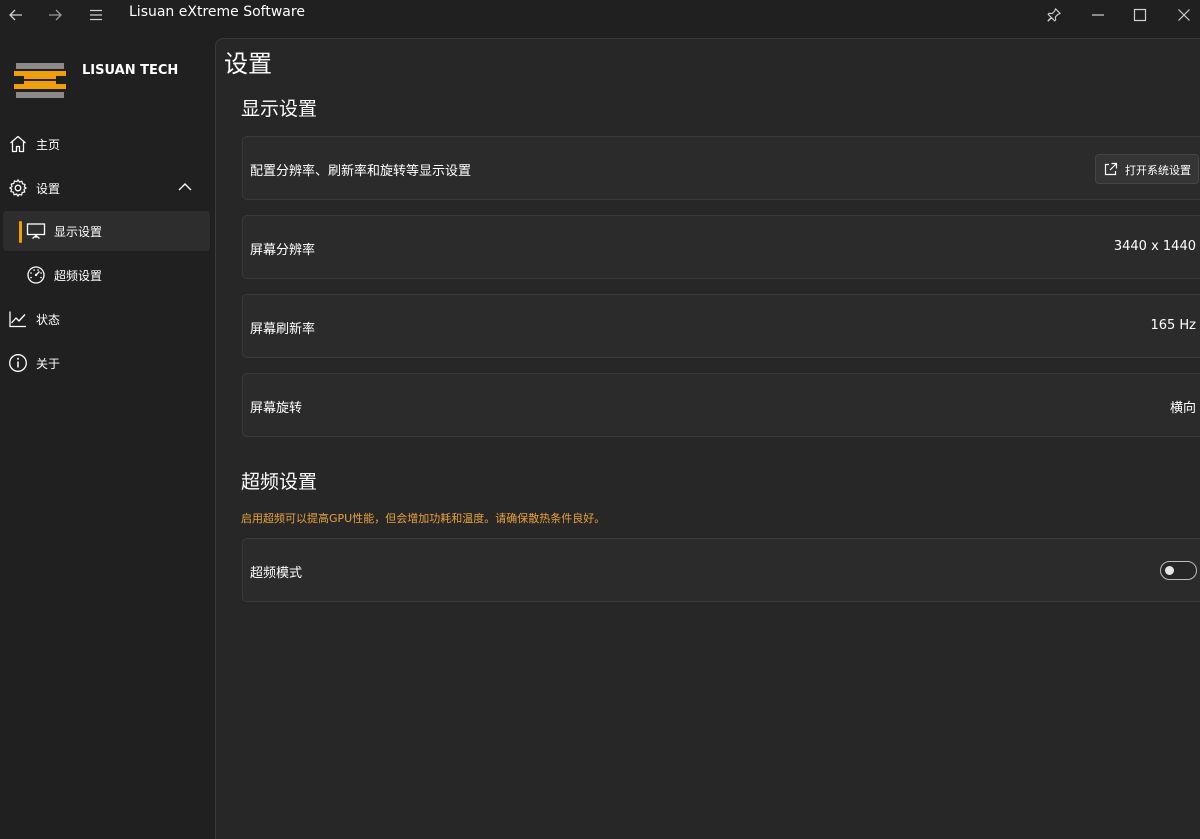 The width and height of the screenshot is (1200, 839). What do you see at coordinates (130, 70) in the screenshot?
I see `brand-name: LISUAN TECH` at bounding box center [130, 70].